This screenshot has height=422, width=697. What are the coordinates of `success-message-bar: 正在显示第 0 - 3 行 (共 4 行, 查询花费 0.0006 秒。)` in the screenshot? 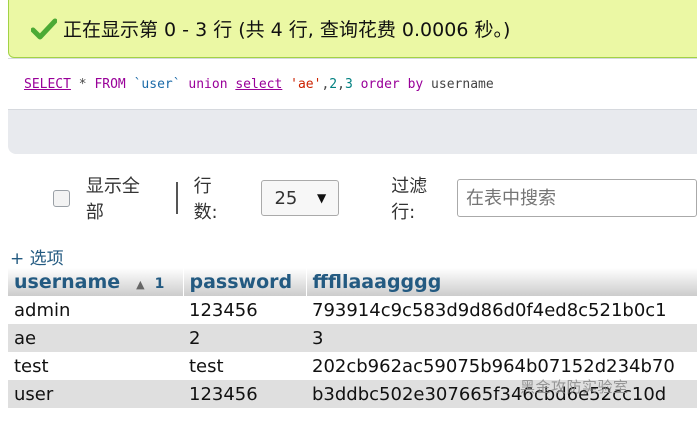 It's located at (352, 29).